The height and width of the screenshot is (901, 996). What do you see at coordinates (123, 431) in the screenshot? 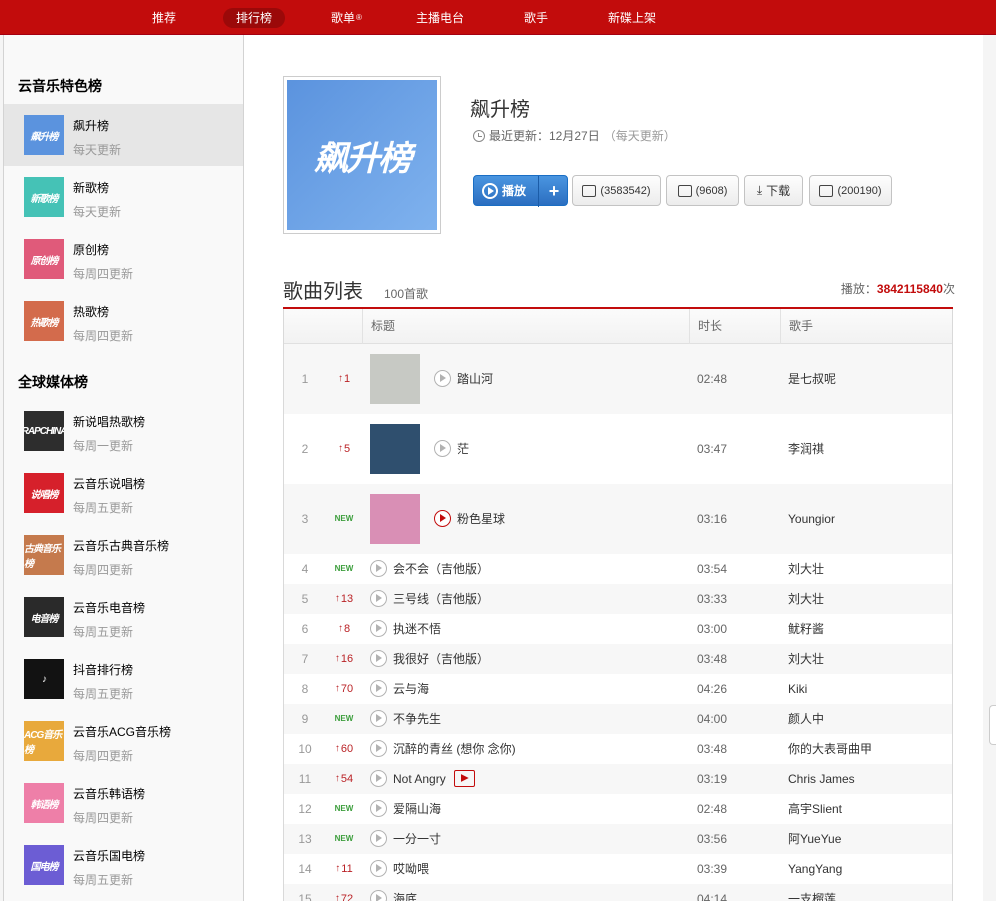
I see `sidebar-chart-item: RAPCHINA 新说唱热歌榜每周一更新` at bounding box center [123, 431].